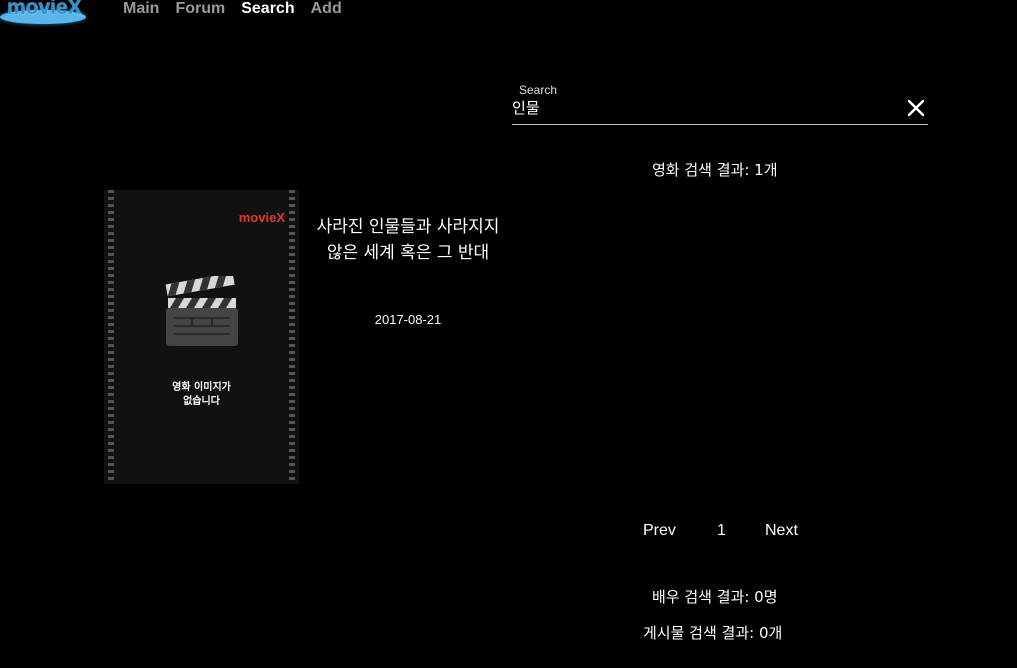  I want to click on nav-item-main: Main, so click(141, 9).